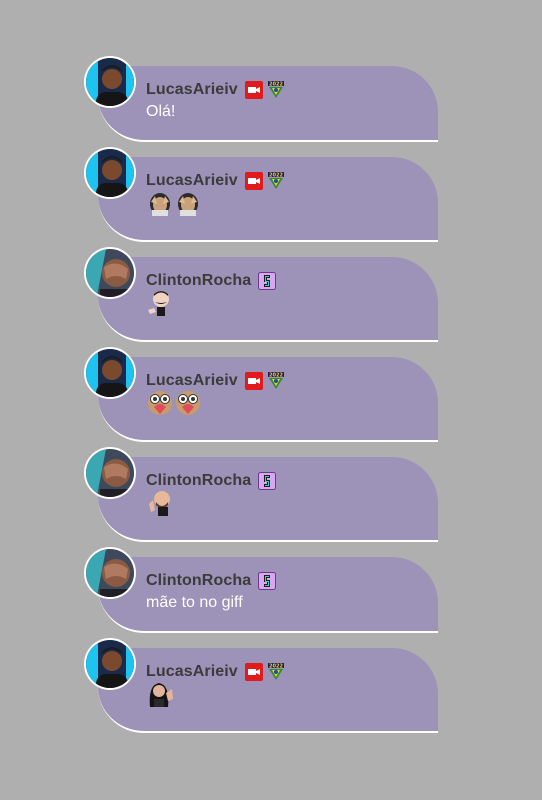  I want to click on mustache-man-emote, so click(160, 302).